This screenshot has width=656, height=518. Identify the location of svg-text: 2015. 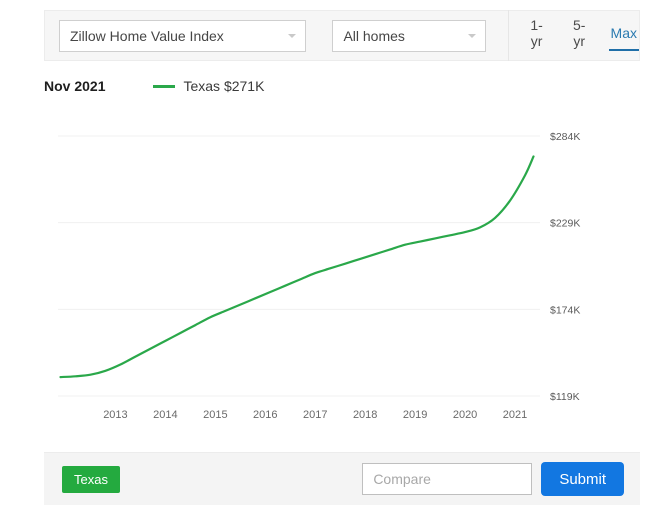
(215, 415).